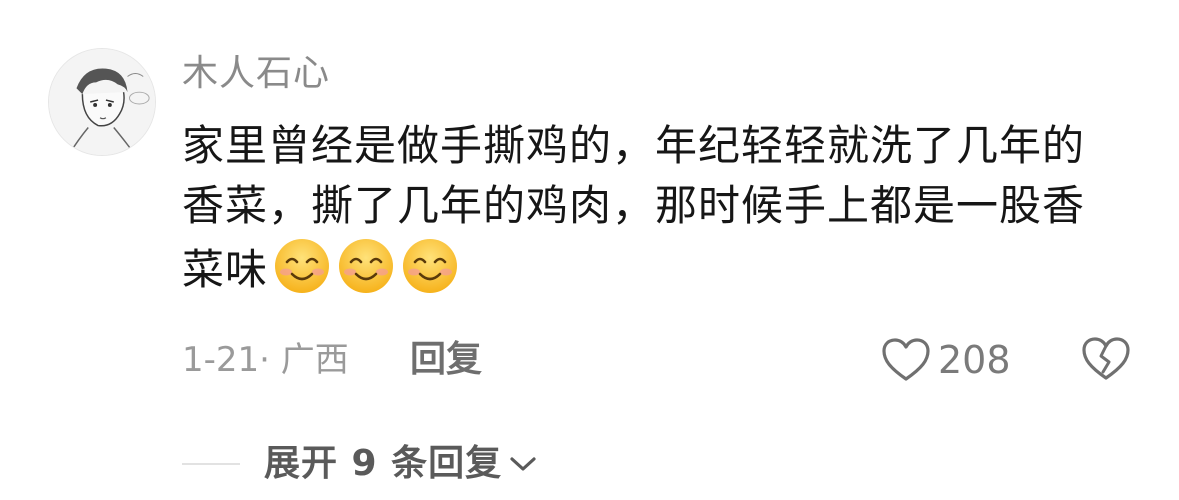 Image resolution: width=1179 pixels, height=500 pixels. I want to click on expand-replies-button: 展开 9 条回复, so click(360, 464).